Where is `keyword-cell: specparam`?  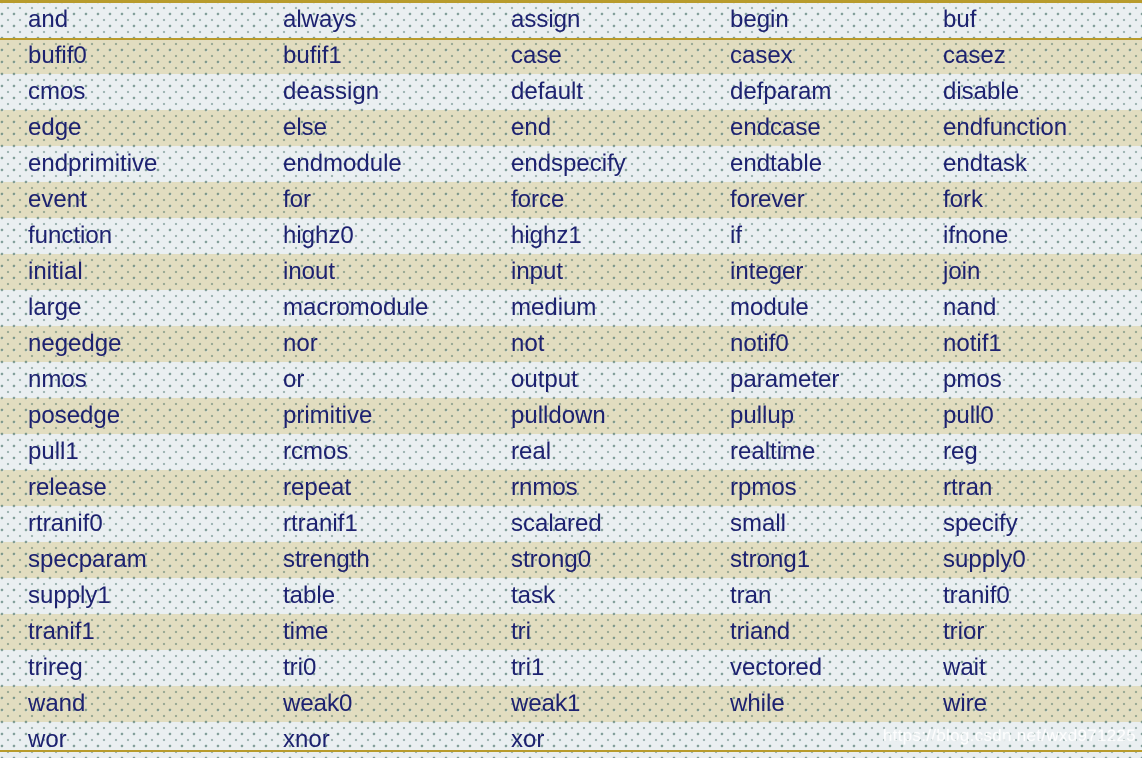
keyword-cell: specparam is located at coordinates (87, 559).